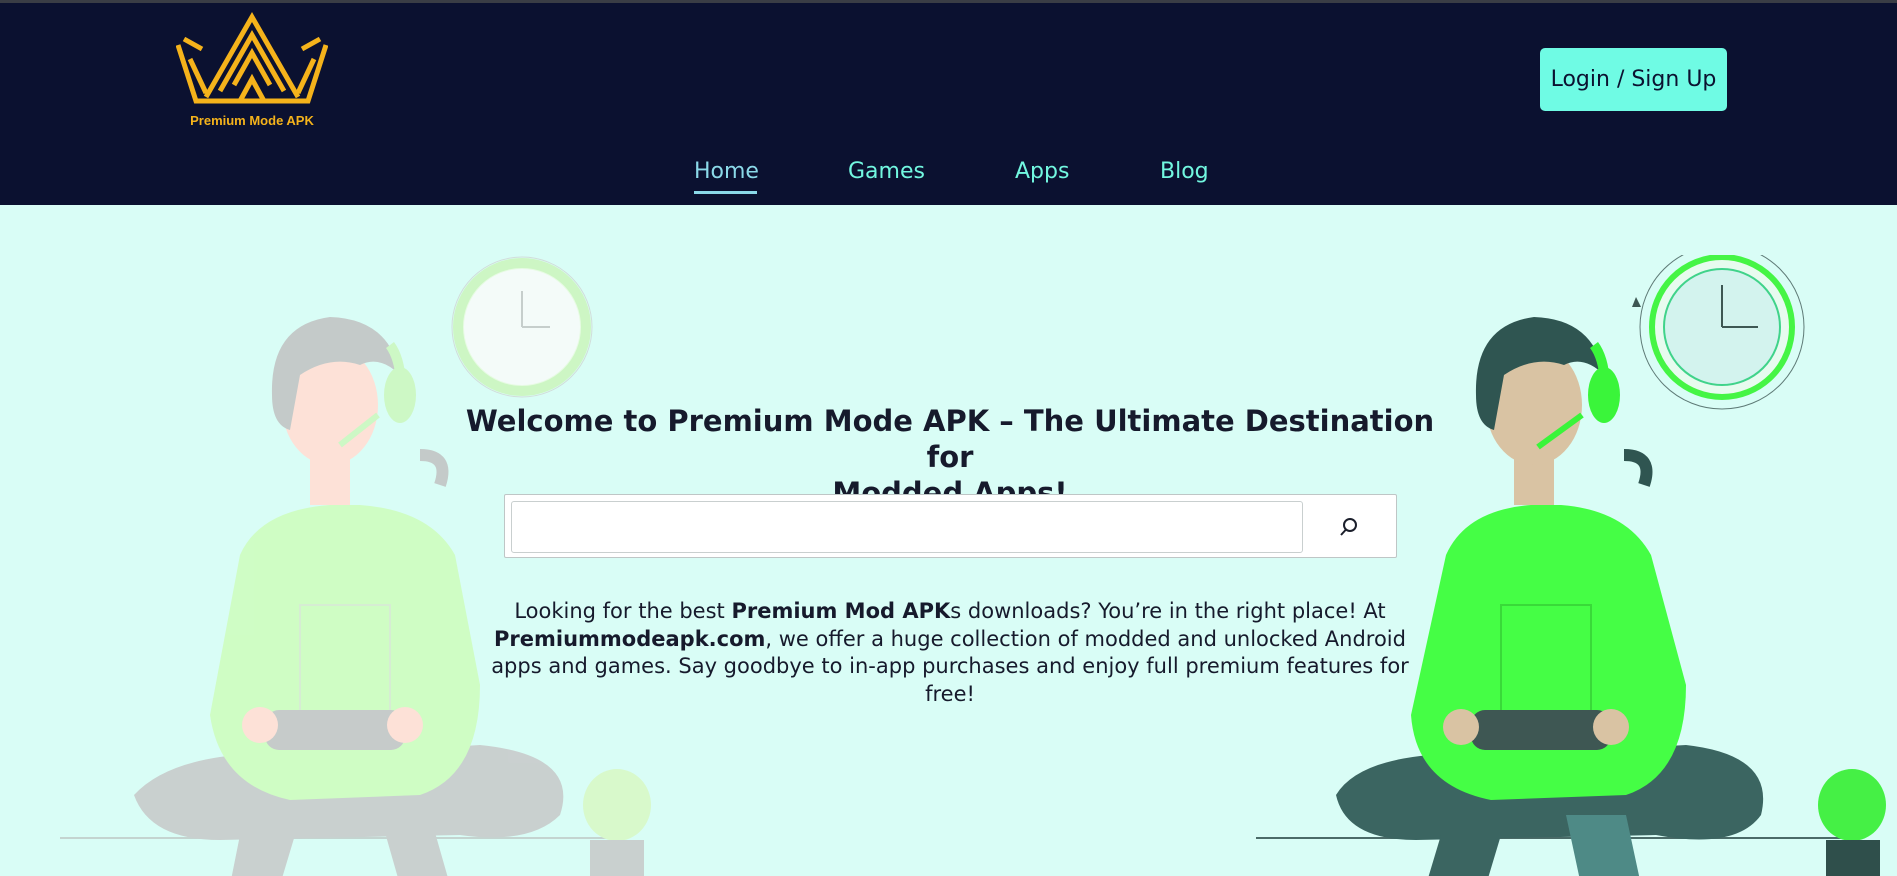 The width and height of the screenshot is (1897, 876). Describe the element at coordinates (630, 638) in the screenshot. I see `highlight-site-name: Premiummodeapk.com` at that location.